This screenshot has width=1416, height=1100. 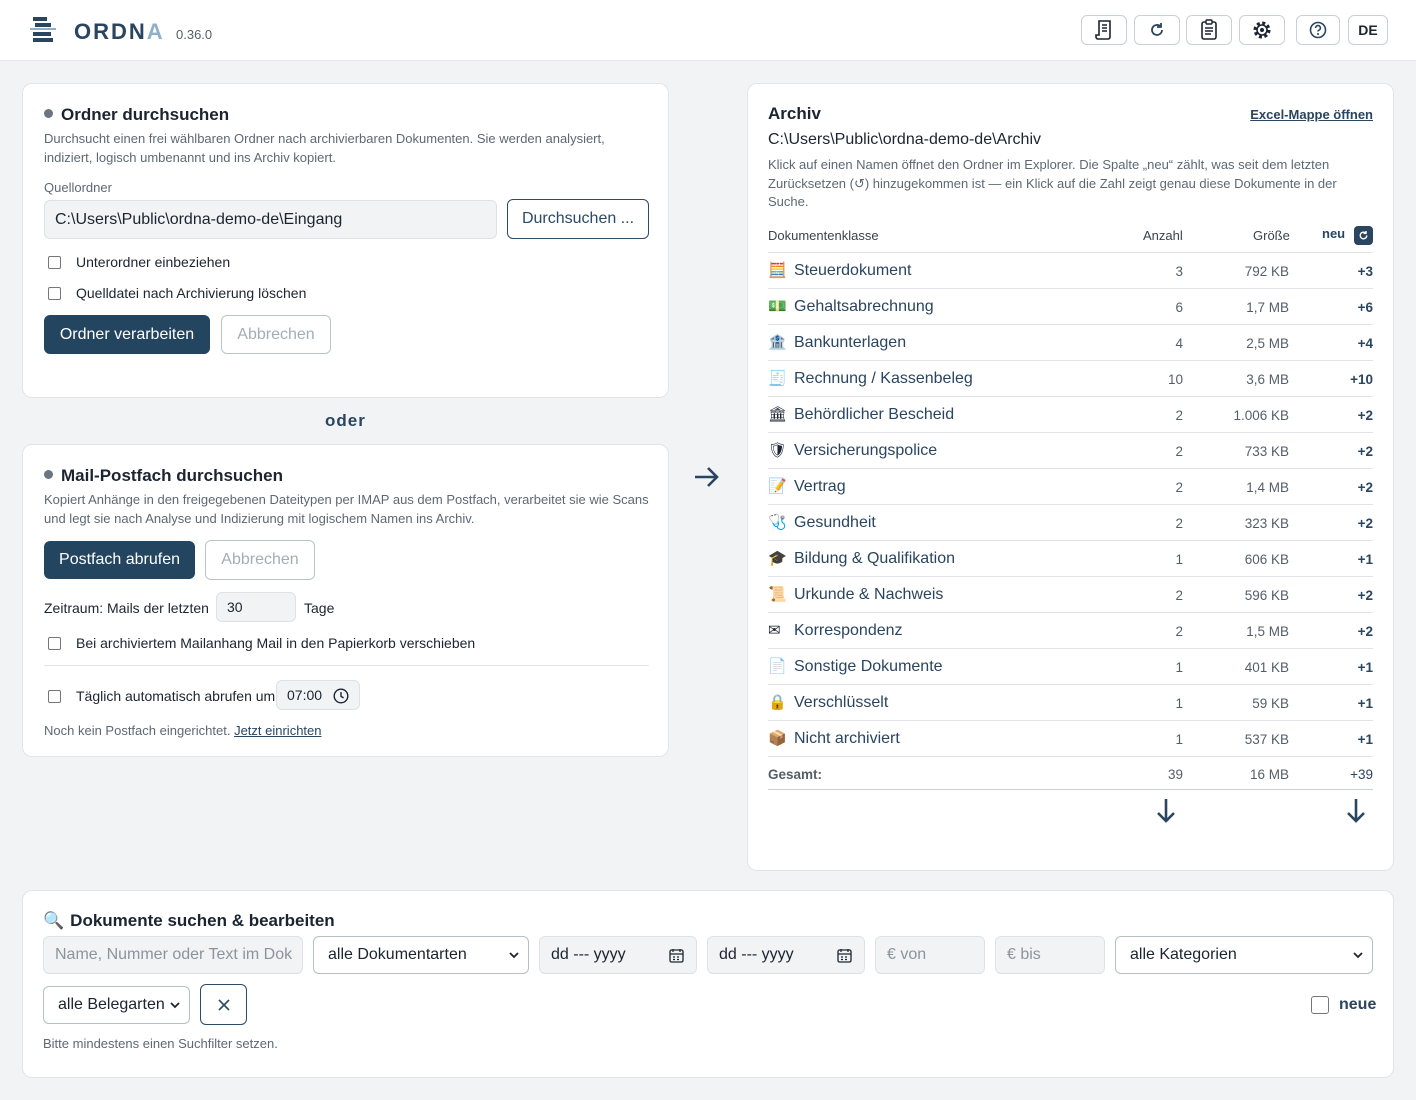 I want to click on folder-card-title: Ordner durchsuchen, so click(x=136, y=115).